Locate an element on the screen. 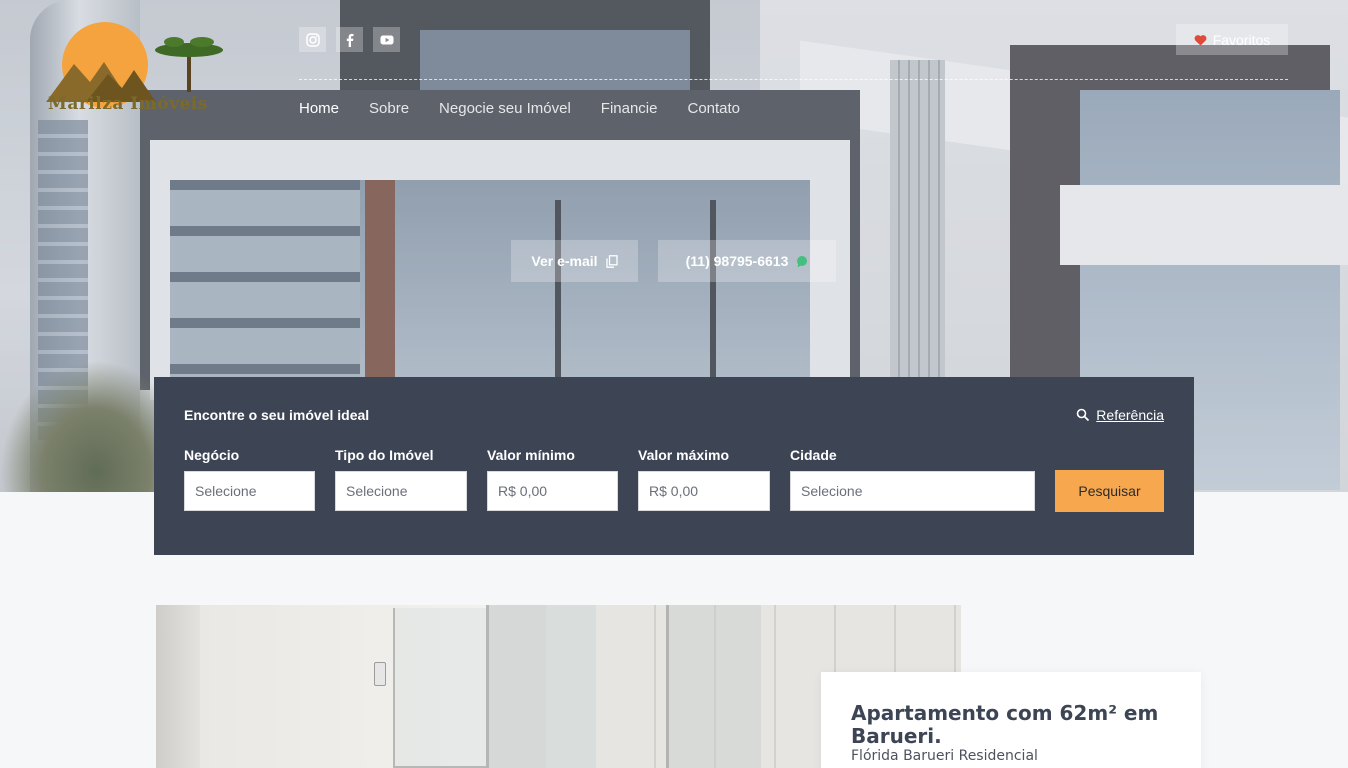 This screenshot has height=768, width=1348. nav-item-home: Home is located at coordinates (319, 108).